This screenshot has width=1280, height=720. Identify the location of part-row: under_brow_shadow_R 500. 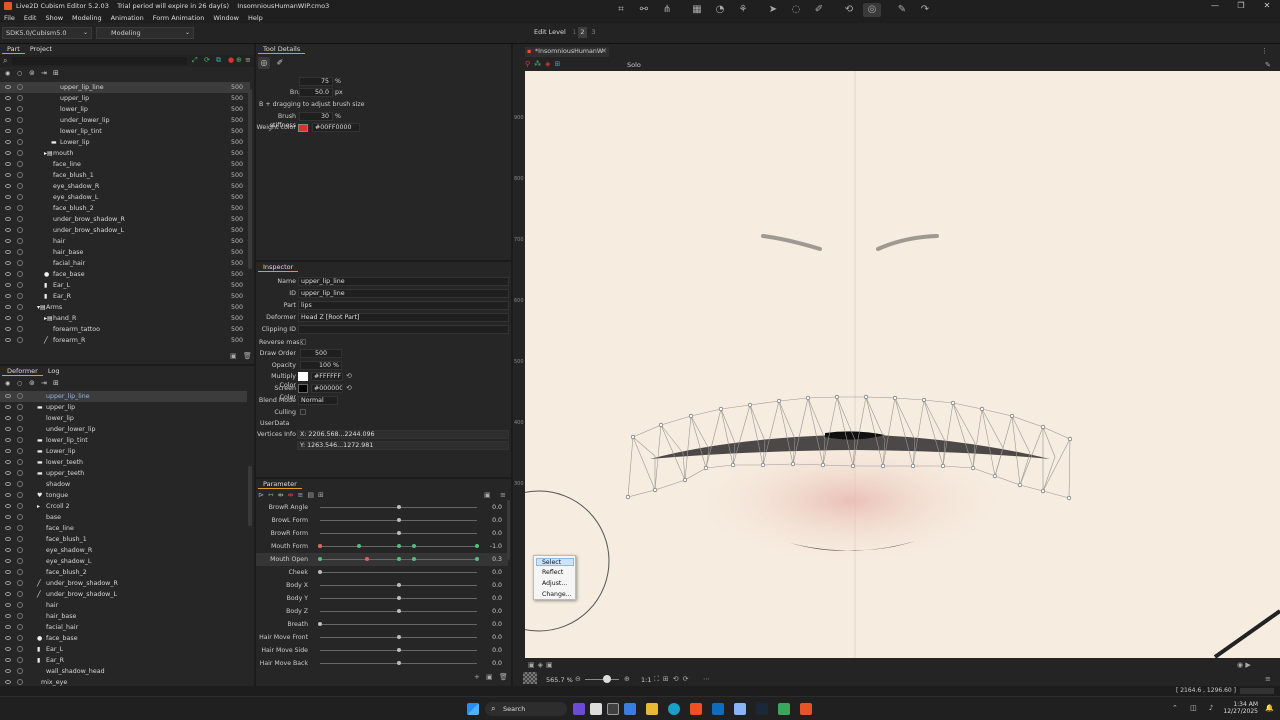
(125, 219).